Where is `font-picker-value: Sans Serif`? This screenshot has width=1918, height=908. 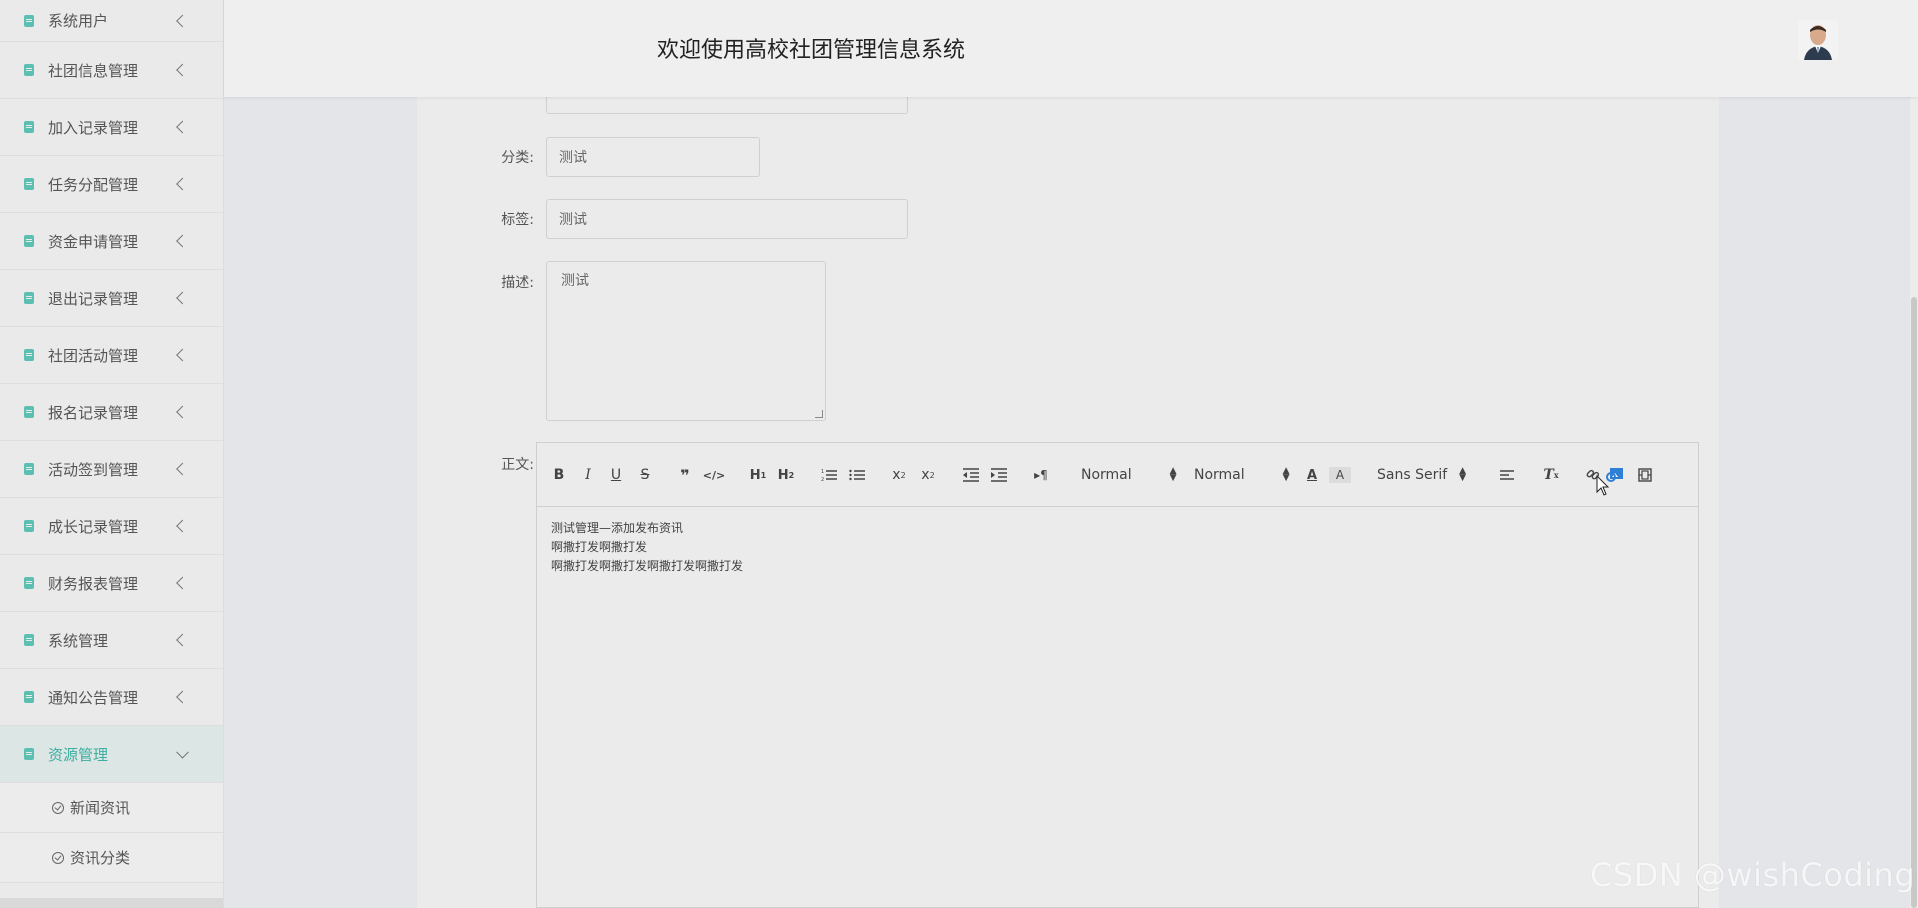
font-picker-value: Sans Serif is located at coordinates (1412, 475).